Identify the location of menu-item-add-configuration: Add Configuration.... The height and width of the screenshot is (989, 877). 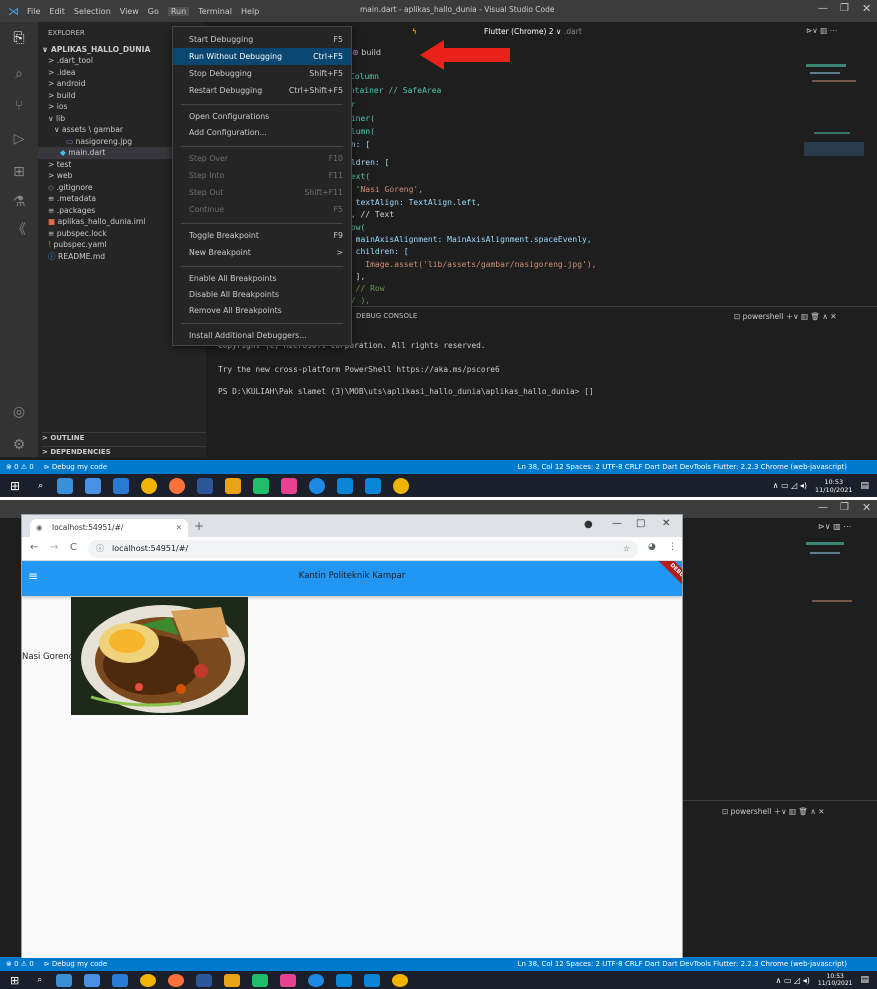
(262, 132).